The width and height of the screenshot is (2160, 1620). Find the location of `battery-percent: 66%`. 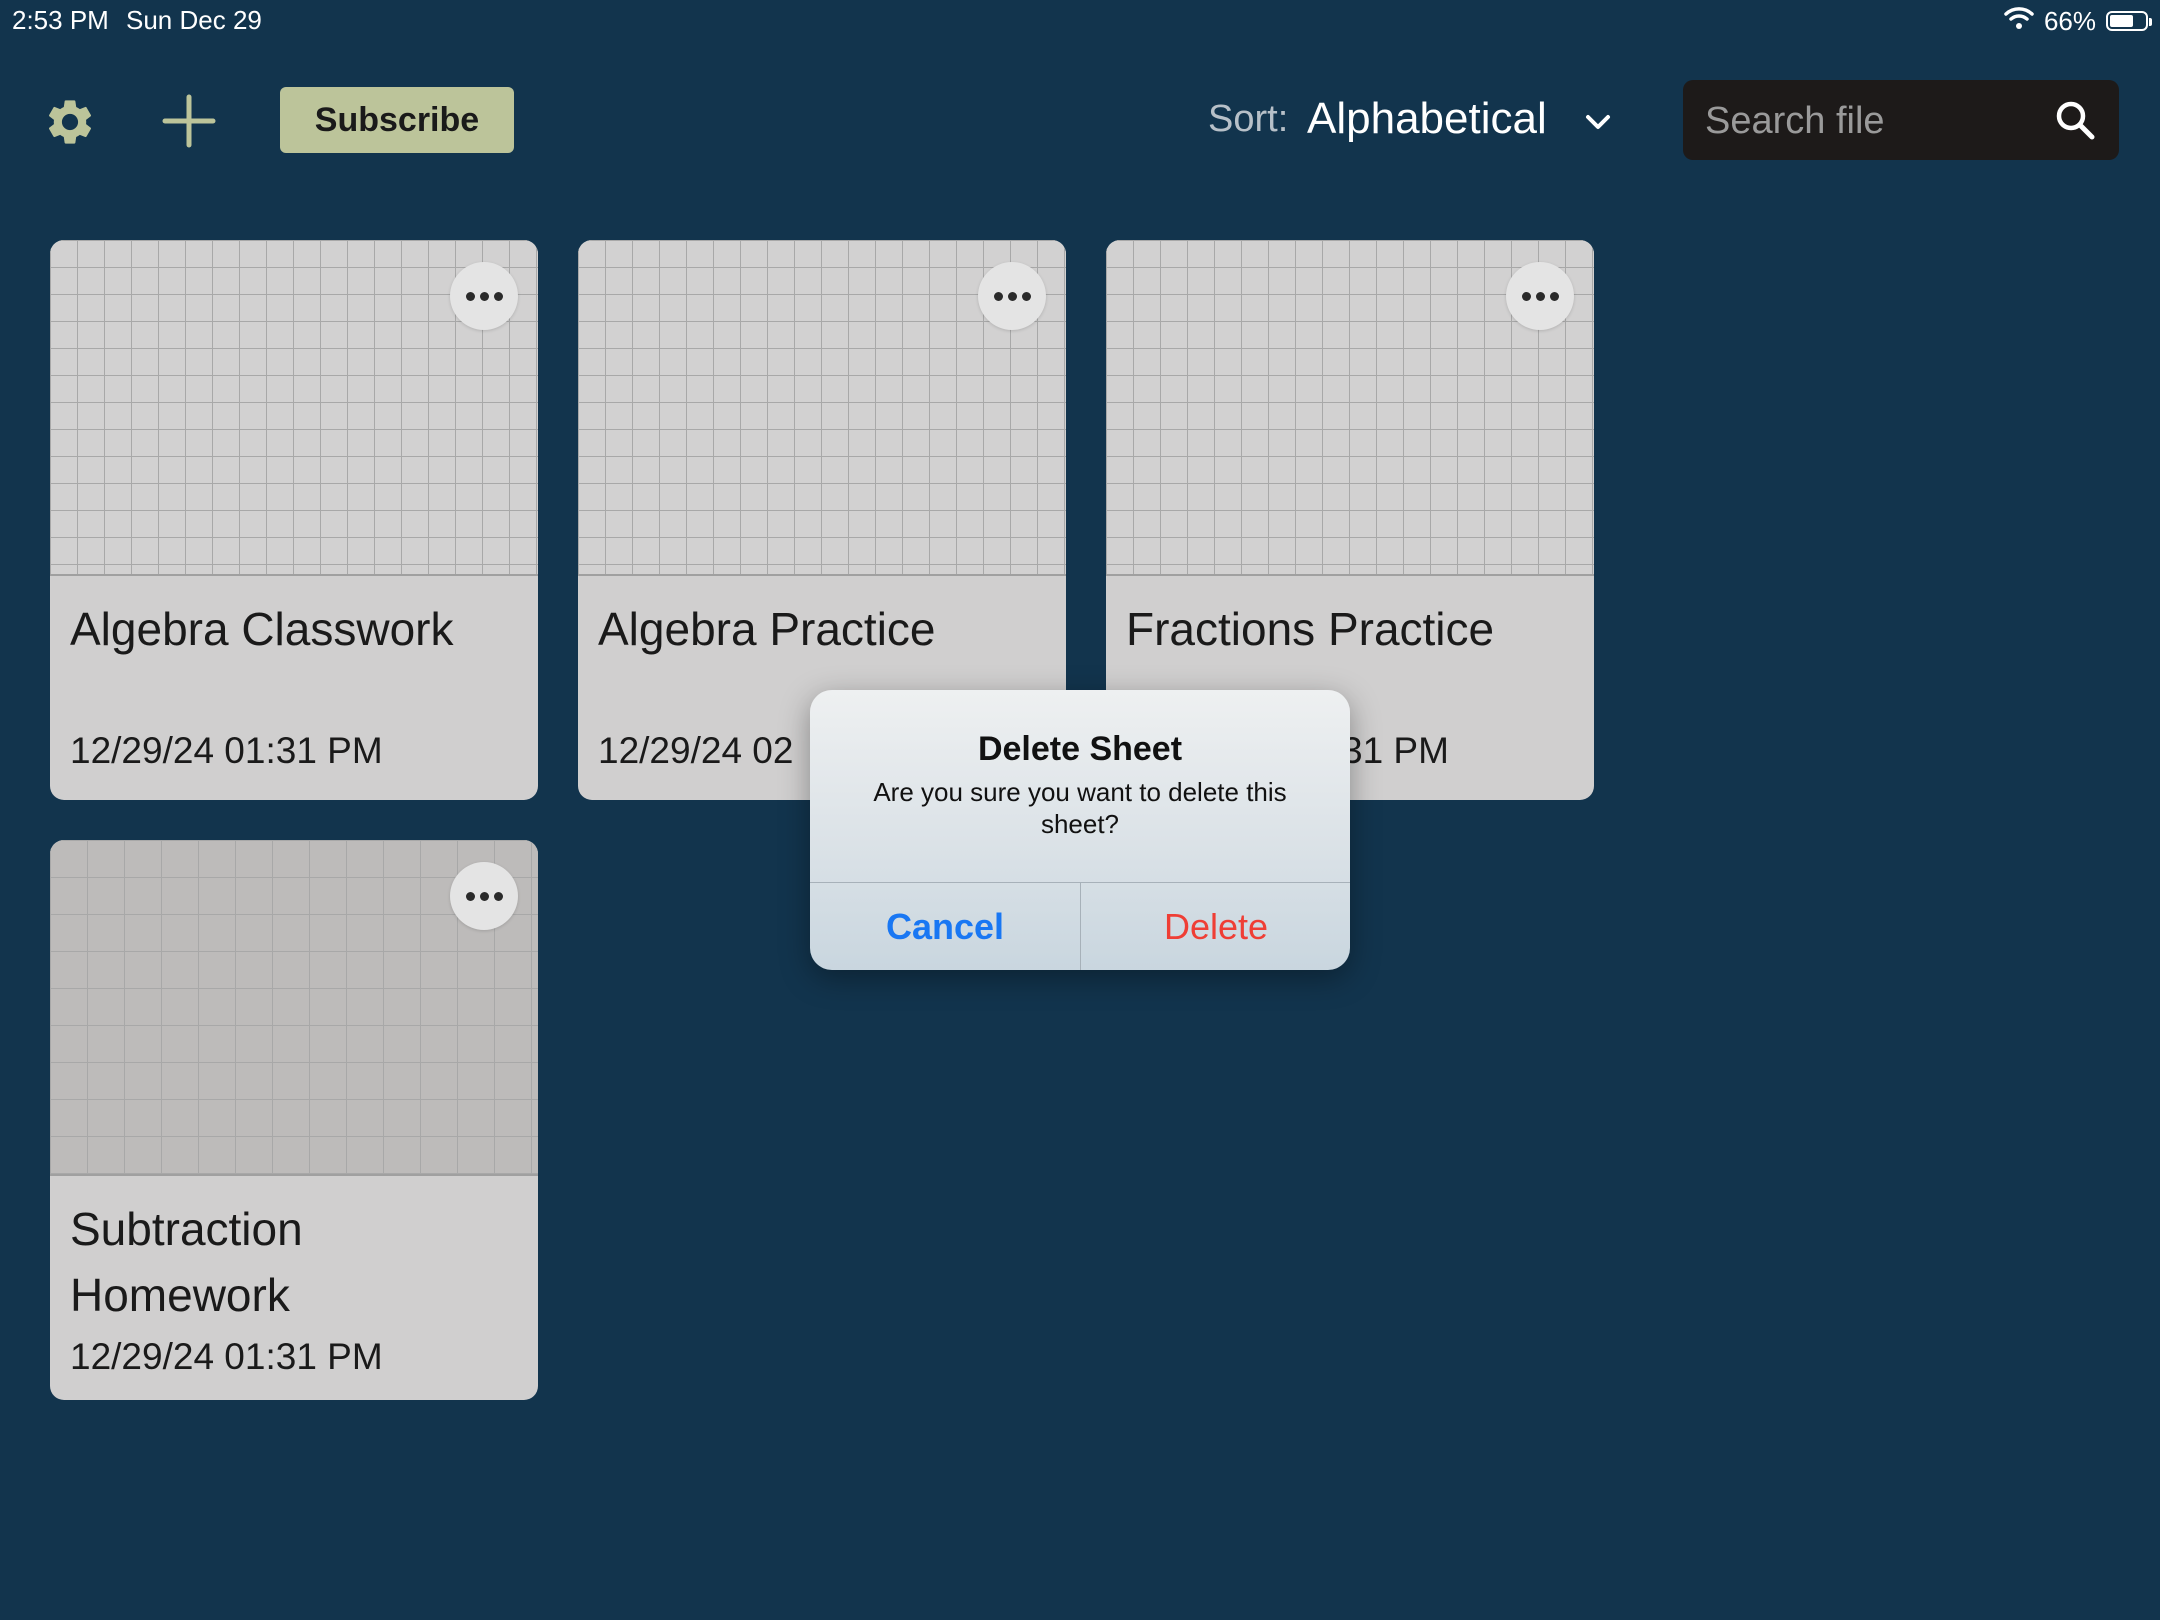

battery-percent: 66% is located at coordinates (2069, 20).